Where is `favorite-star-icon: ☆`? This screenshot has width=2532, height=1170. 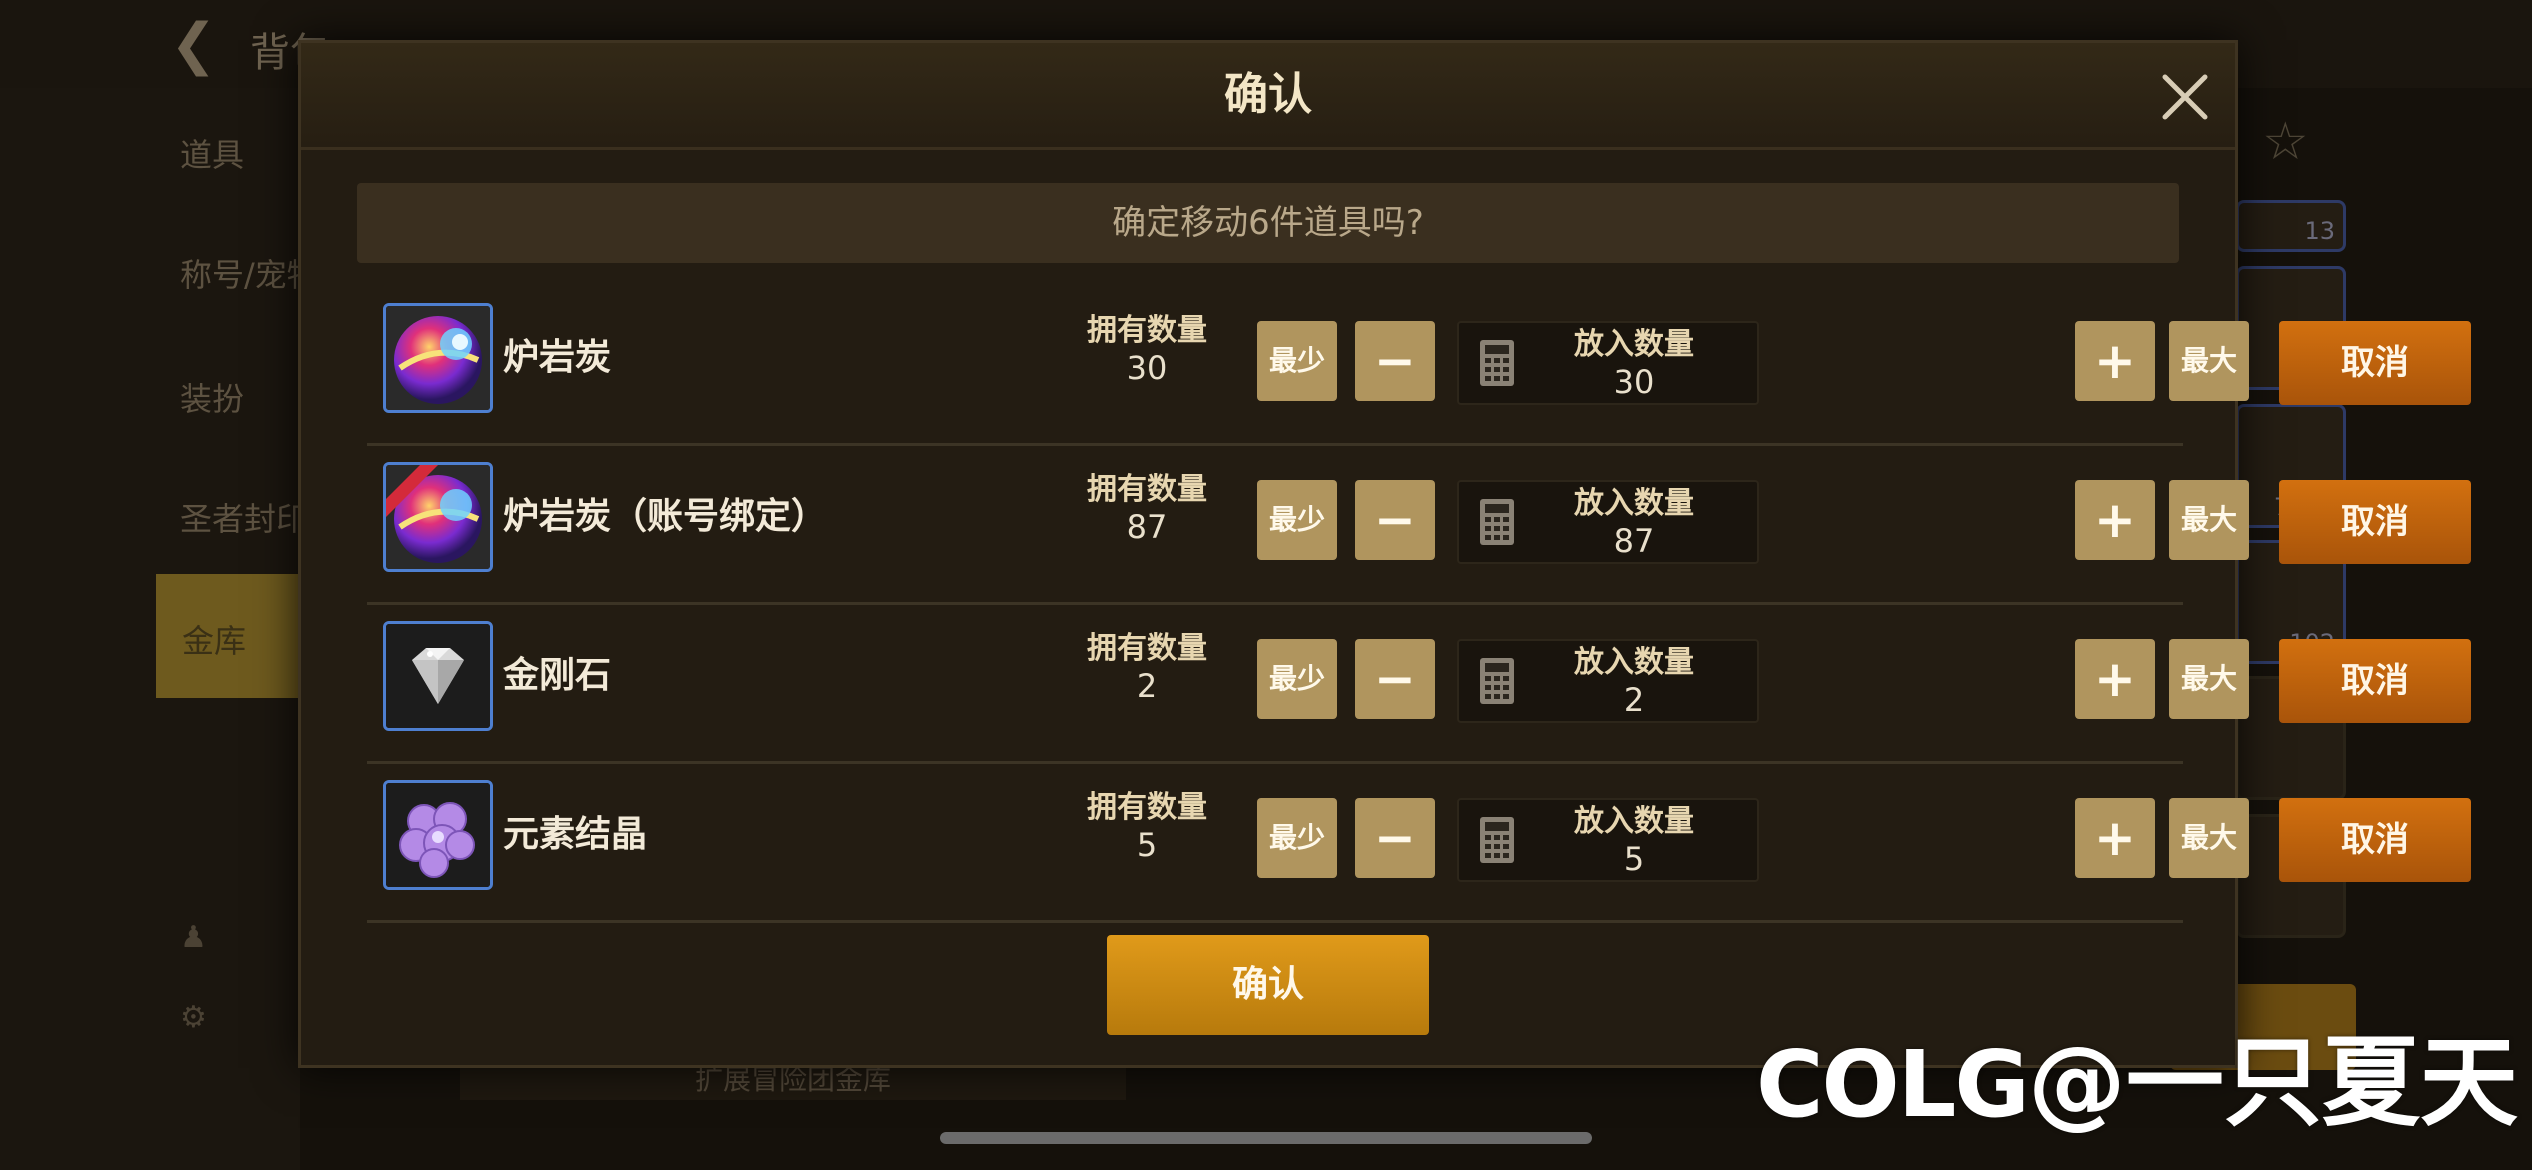
favorite-star-icon: ☆ is located at coordinates (2285, 142).